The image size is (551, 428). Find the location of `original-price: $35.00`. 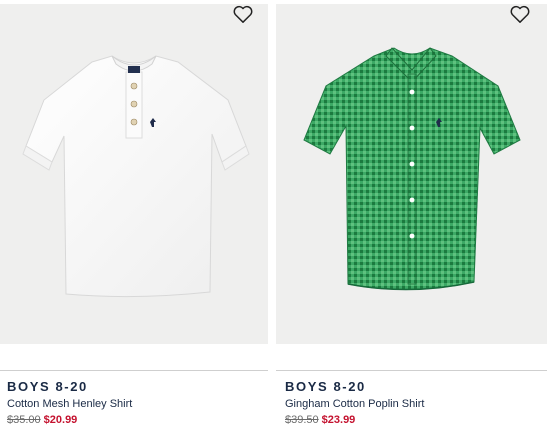

original-price: $35.00 is located at coordinates (24, 420).